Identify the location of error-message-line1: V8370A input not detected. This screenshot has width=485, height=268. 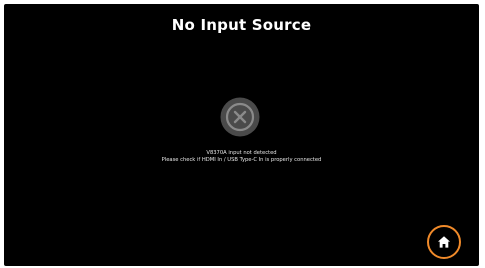
(241, 153).